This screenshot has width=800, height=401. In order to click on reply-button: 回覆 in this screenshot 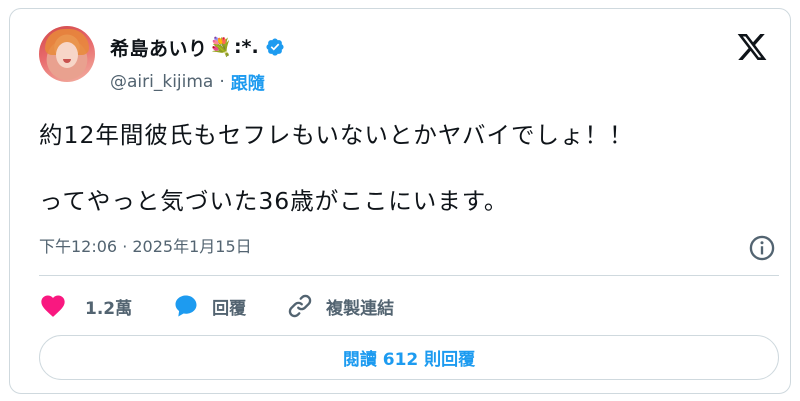, I will do `click(209, 306)`.